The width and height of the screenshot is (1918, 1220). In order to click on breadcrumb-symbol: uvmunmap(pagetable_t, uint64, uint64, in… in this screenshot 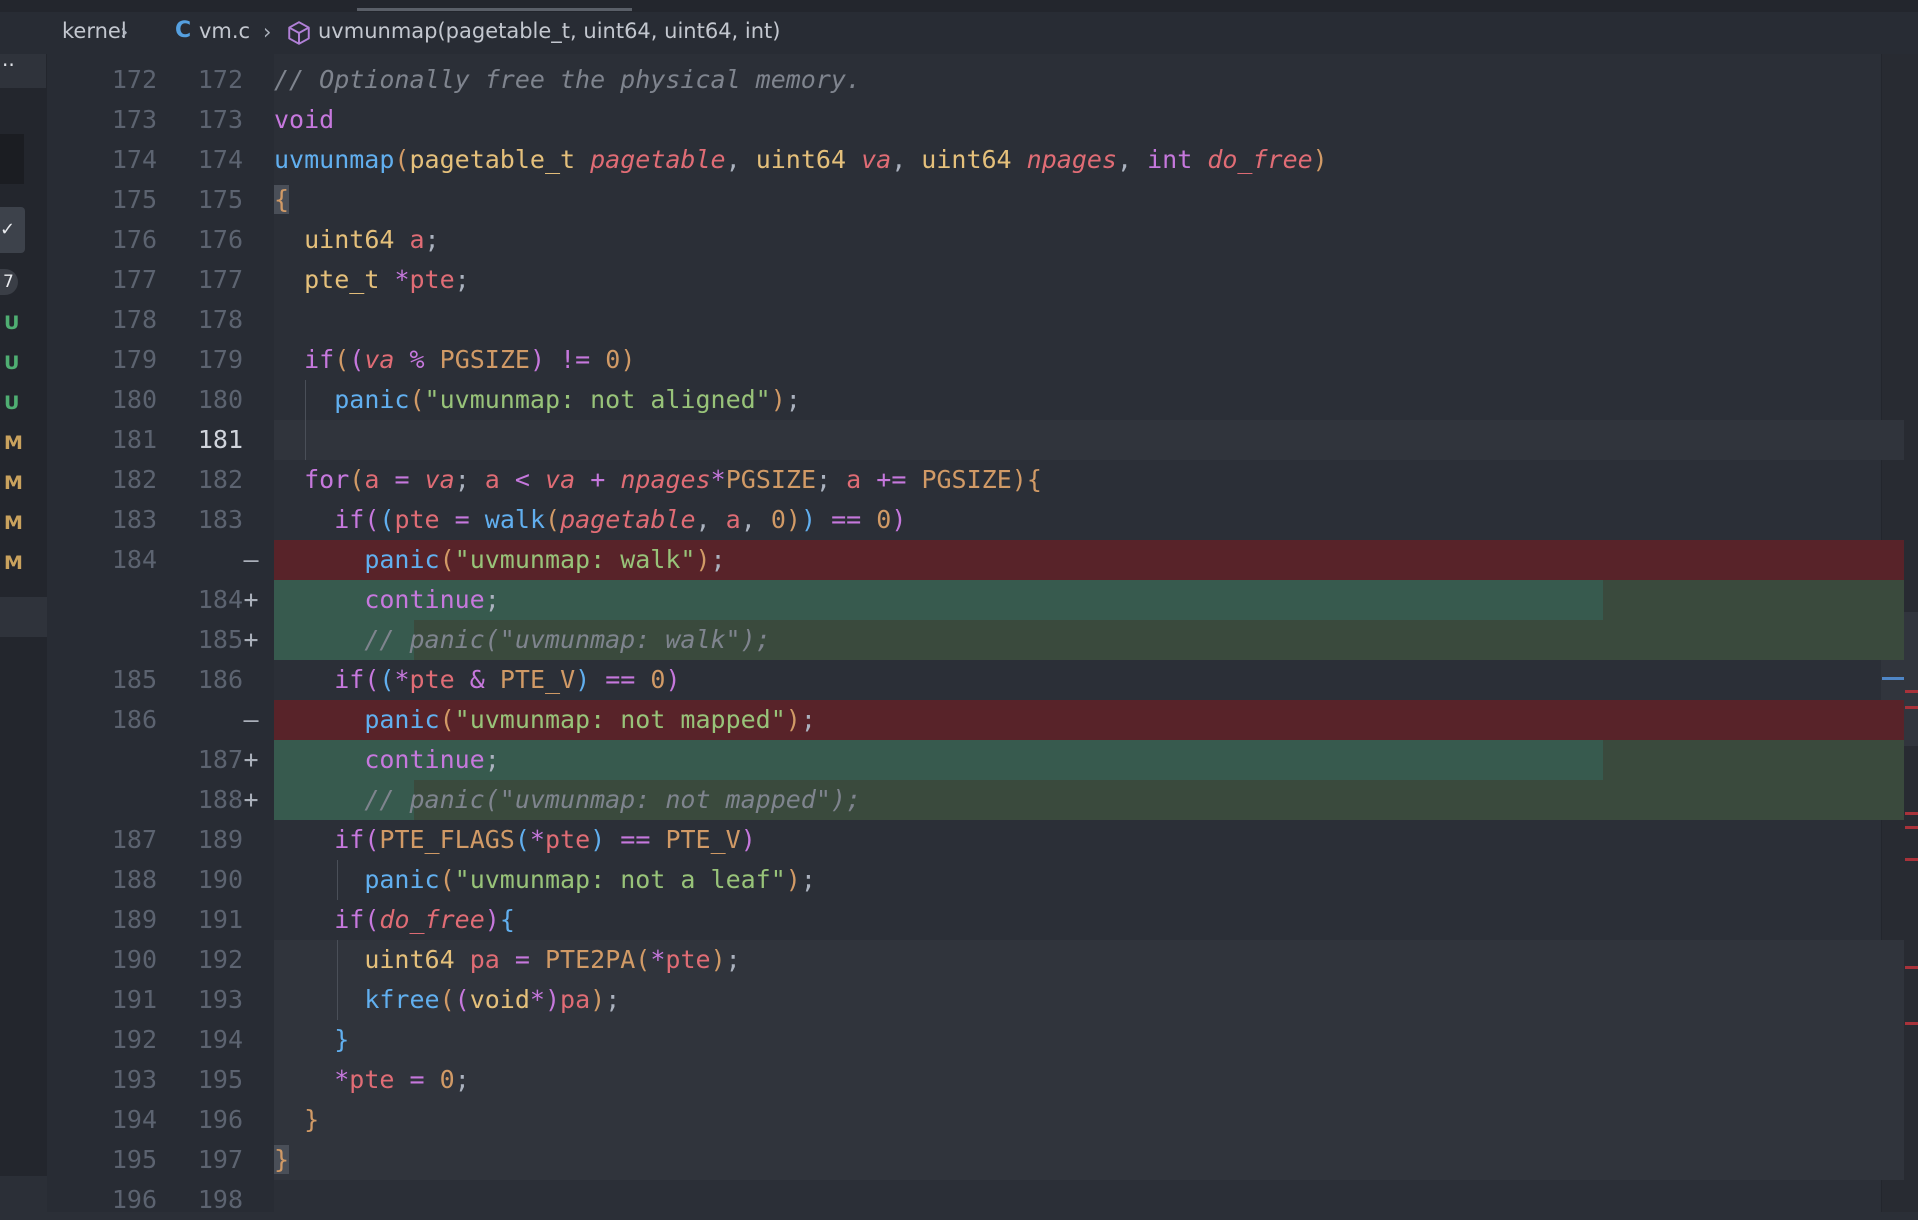, I will do `click(549, 31)`.